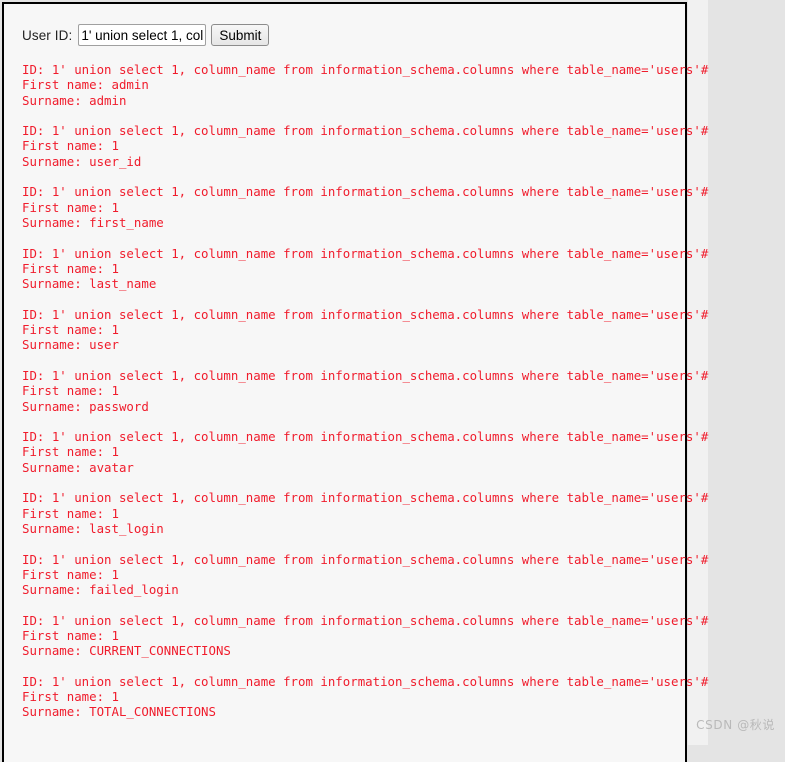 This screenshot has width=785, height=762. Describe the element at coordinates (89, 284) in the screenshot. I see `result-surname-line: Surname: last_name` at that location.